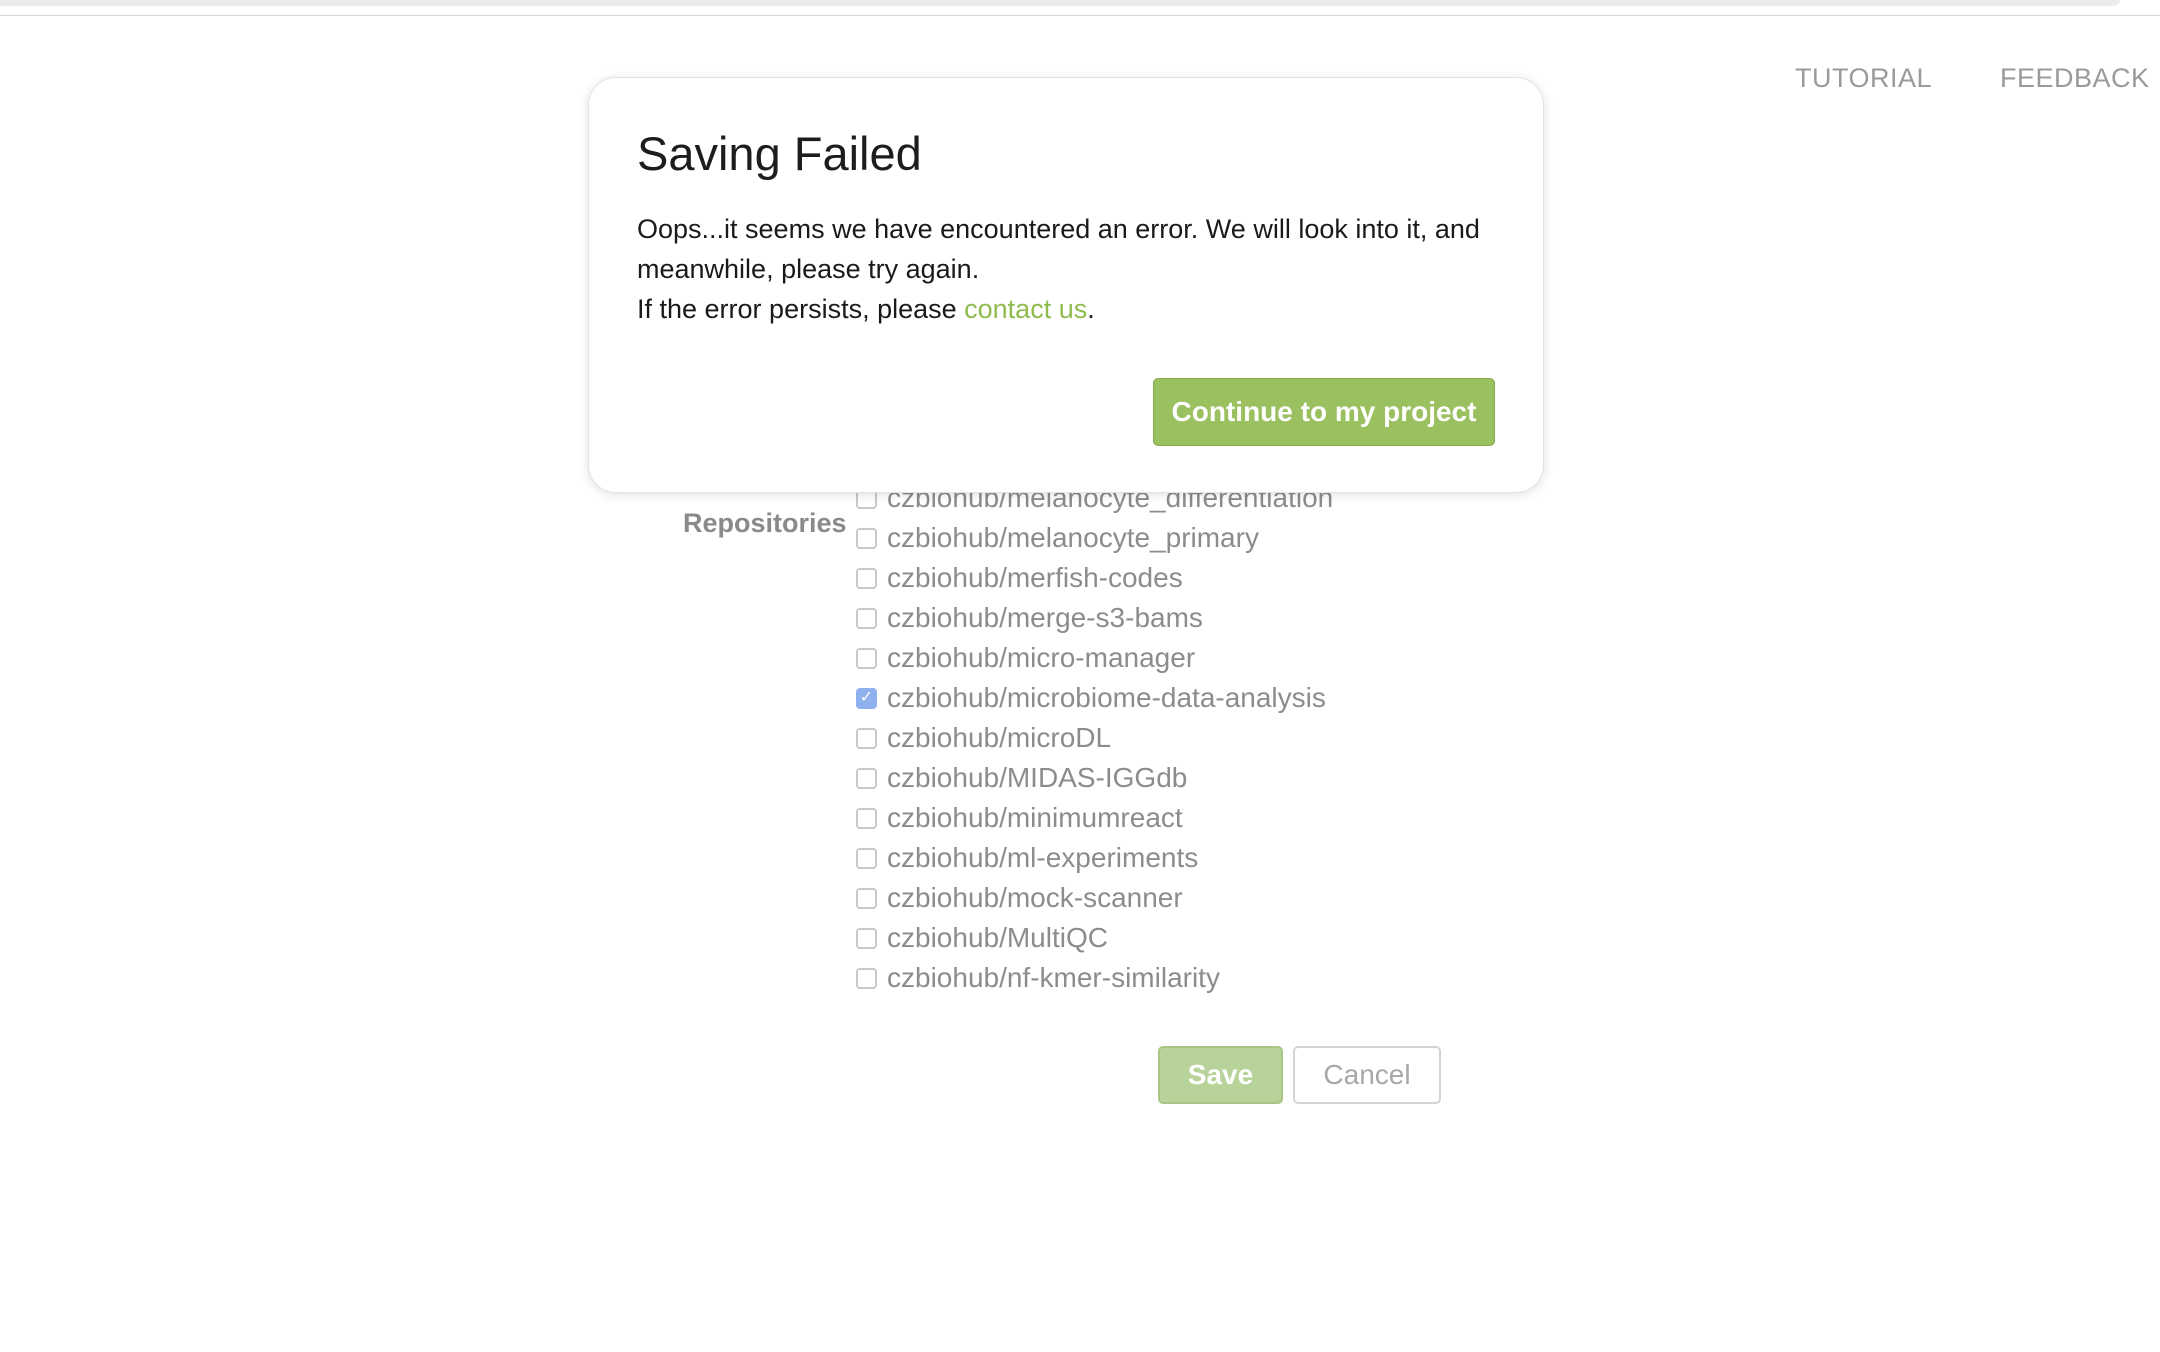 The image size is (2160, 1352). I want to click on browser-top-strip, so click(1060, 3).